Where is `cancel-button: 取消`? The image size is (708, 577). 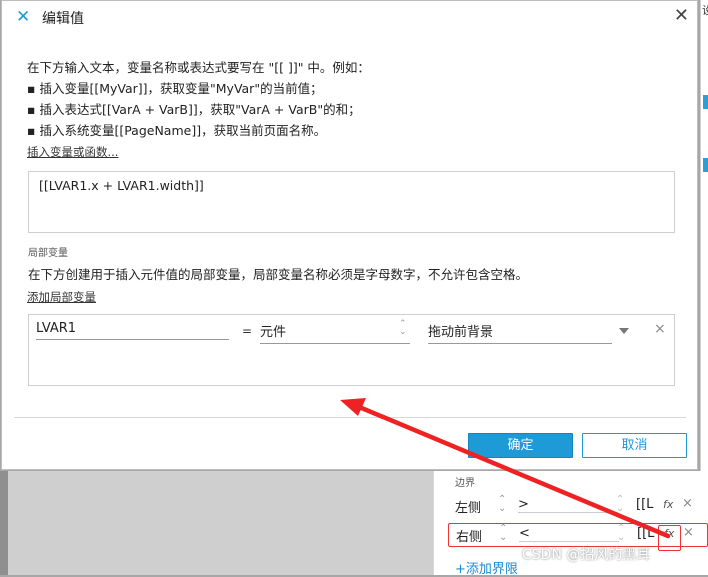 cancel-button: 取消 is located at coordinates (634, 445).